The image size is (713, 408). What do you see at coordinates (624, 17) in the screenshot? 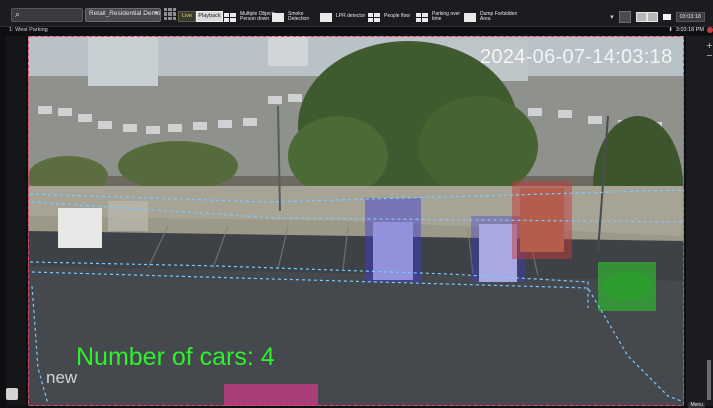
I see `settings-icon` at bounding box center [624, 17].